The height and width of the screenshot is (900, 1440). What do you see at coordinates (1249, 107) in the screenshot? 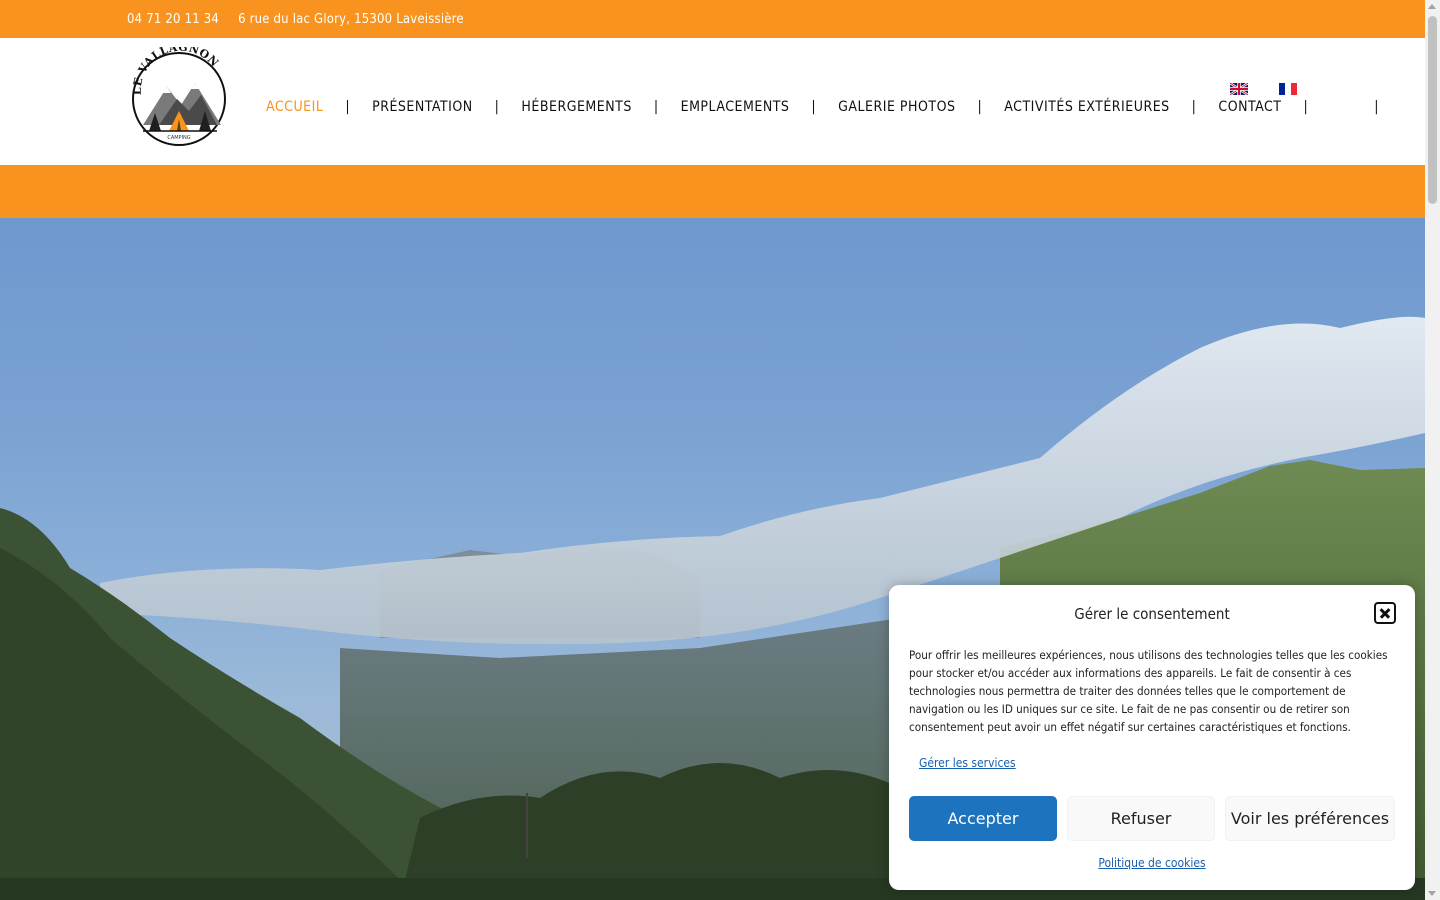
I see `nav-item-contact: CONTACT` at bounding box center [1249, 107].